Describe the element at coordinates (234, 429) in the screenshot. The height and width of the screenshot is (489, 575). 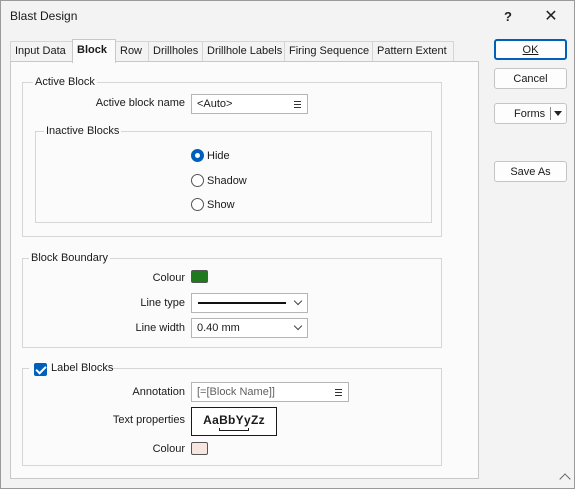
I see `text-sample-underline` at that location.